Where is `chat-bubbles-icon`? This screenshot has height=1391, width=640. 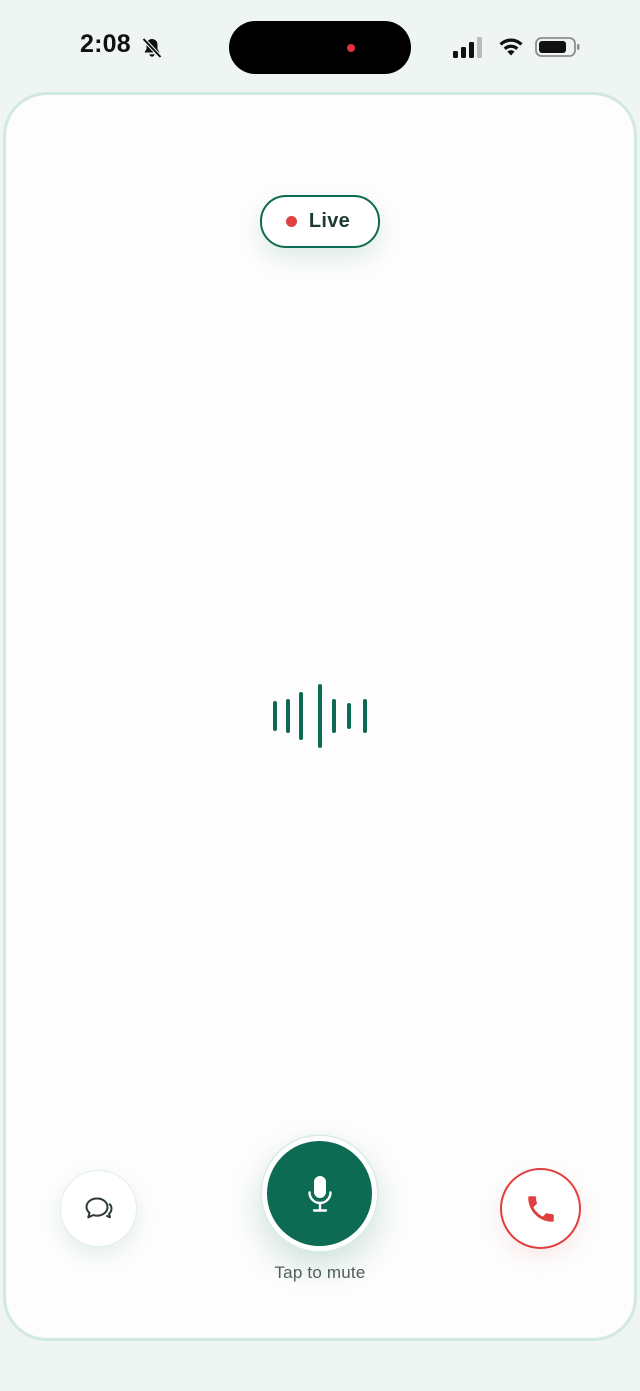
chat-bubbles-icon is located at coordinates (98, 1207).